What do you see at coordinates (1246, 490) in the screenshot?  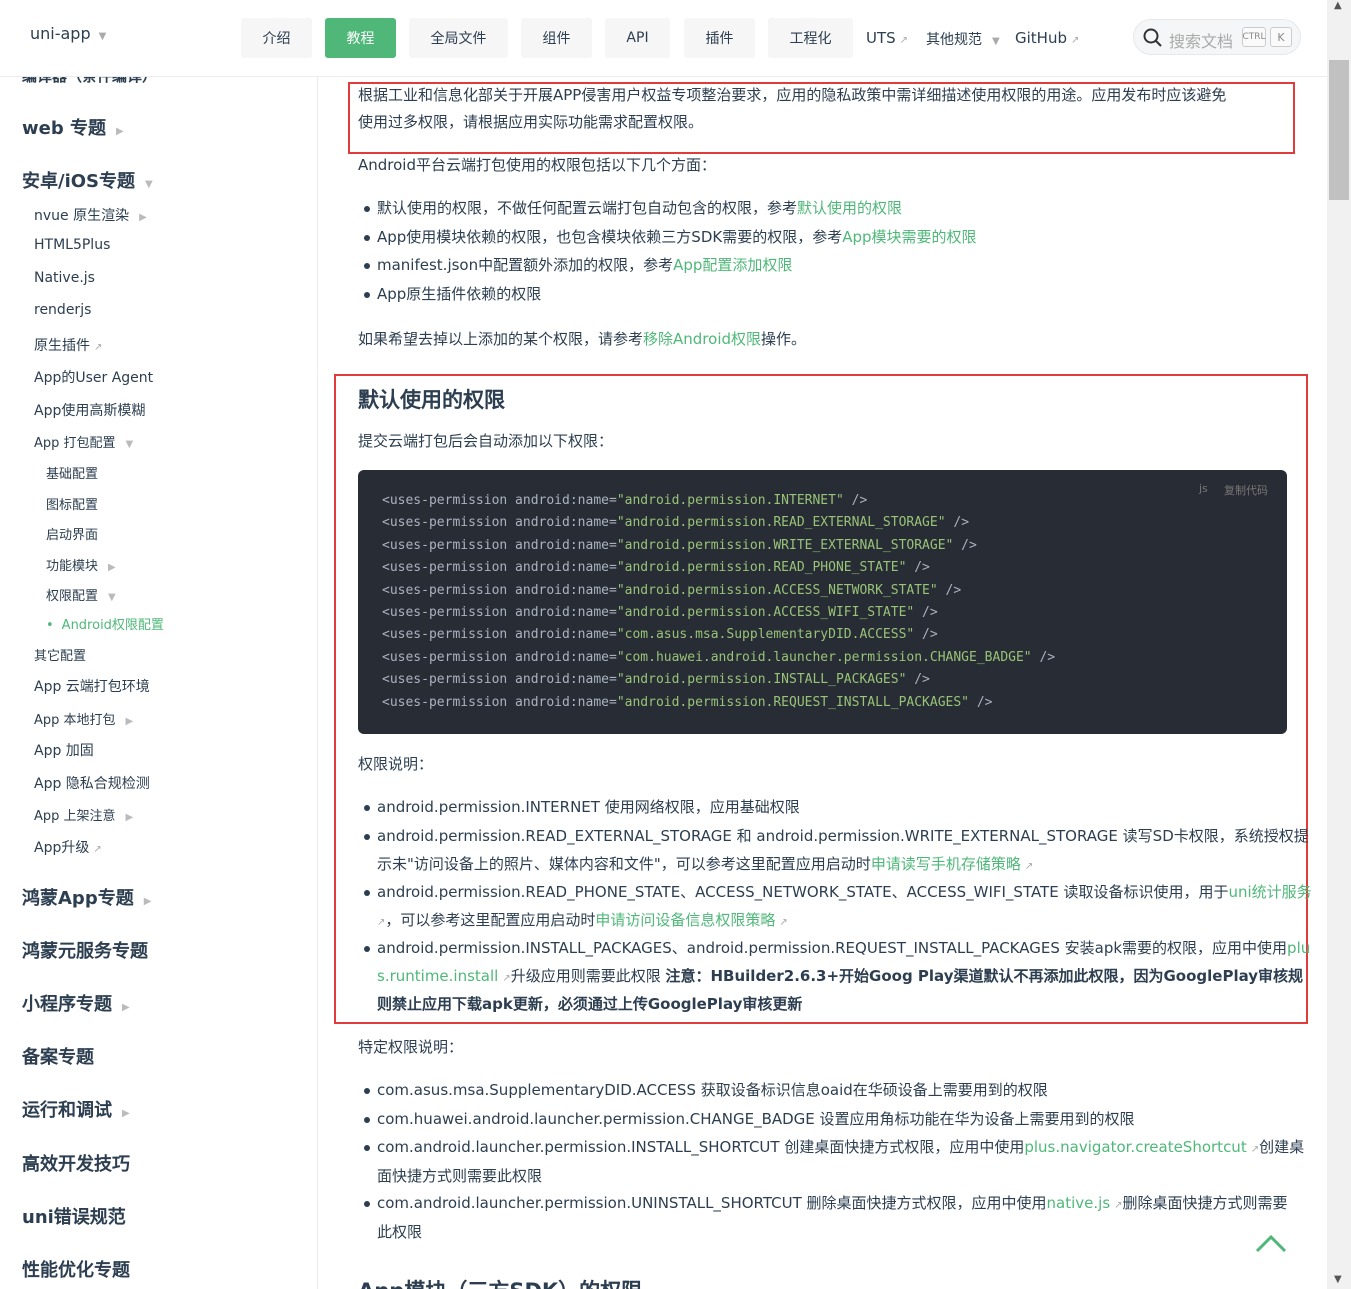 I see `copy-code-button: 复制代码` at bounding box center [1246, 490].